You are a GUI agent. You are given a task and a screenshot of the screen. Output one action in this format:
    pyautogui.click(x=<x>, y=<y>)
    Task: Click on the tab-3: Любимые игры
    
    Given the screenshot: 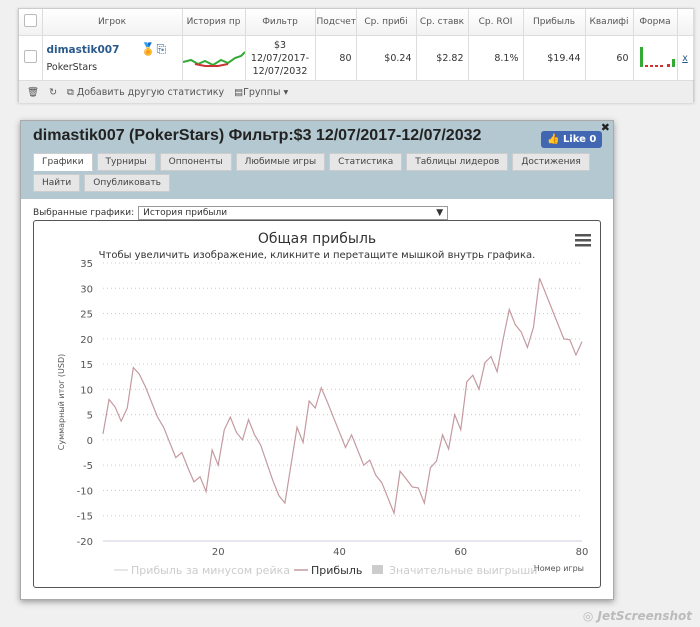 What is the action you would take?
    pyautogui.click(x=280, y=162)
    